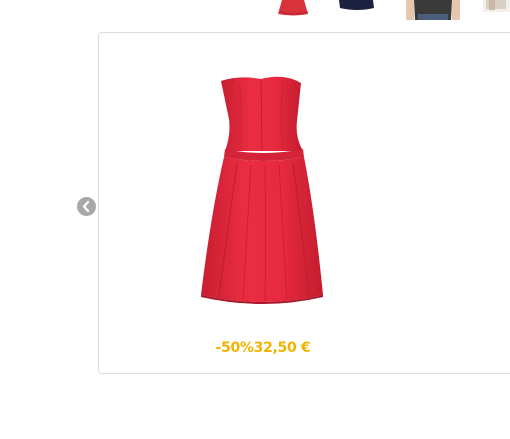  What do you see at coordinates (282, 348) in the screenshot?
I see `price-label: 32,50 €` at bounding box center [282, 348].